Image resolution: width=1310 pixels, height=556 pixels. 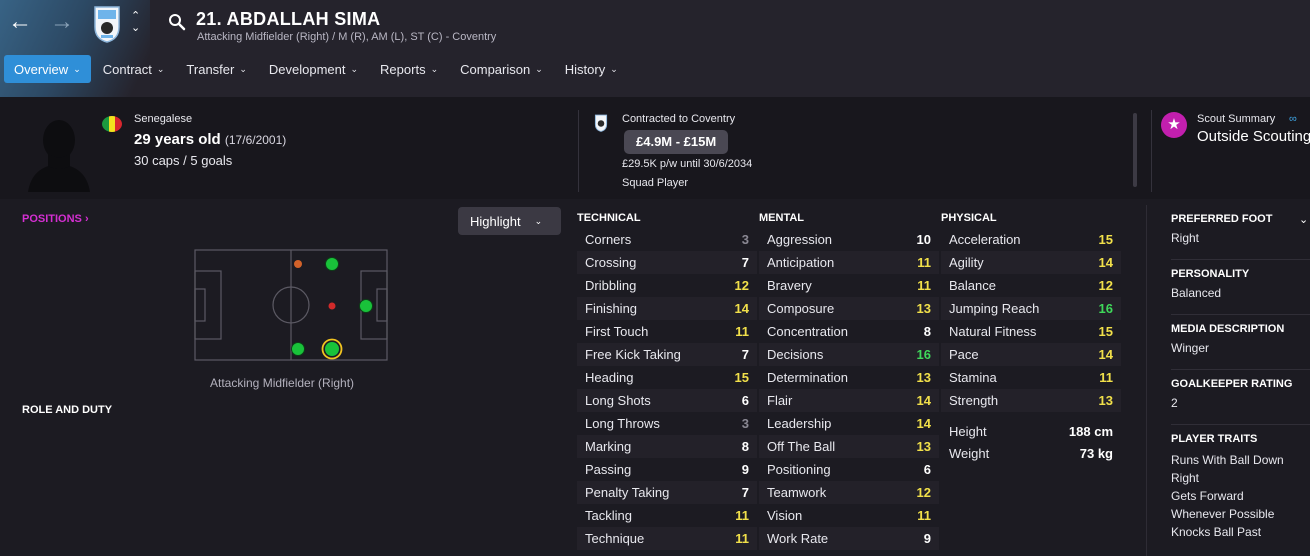 What do you see at coordinates (1174, 403) in the screenshot?
I see `goalkeeper-rating-value: 2` at bounding box center [1174, 403].